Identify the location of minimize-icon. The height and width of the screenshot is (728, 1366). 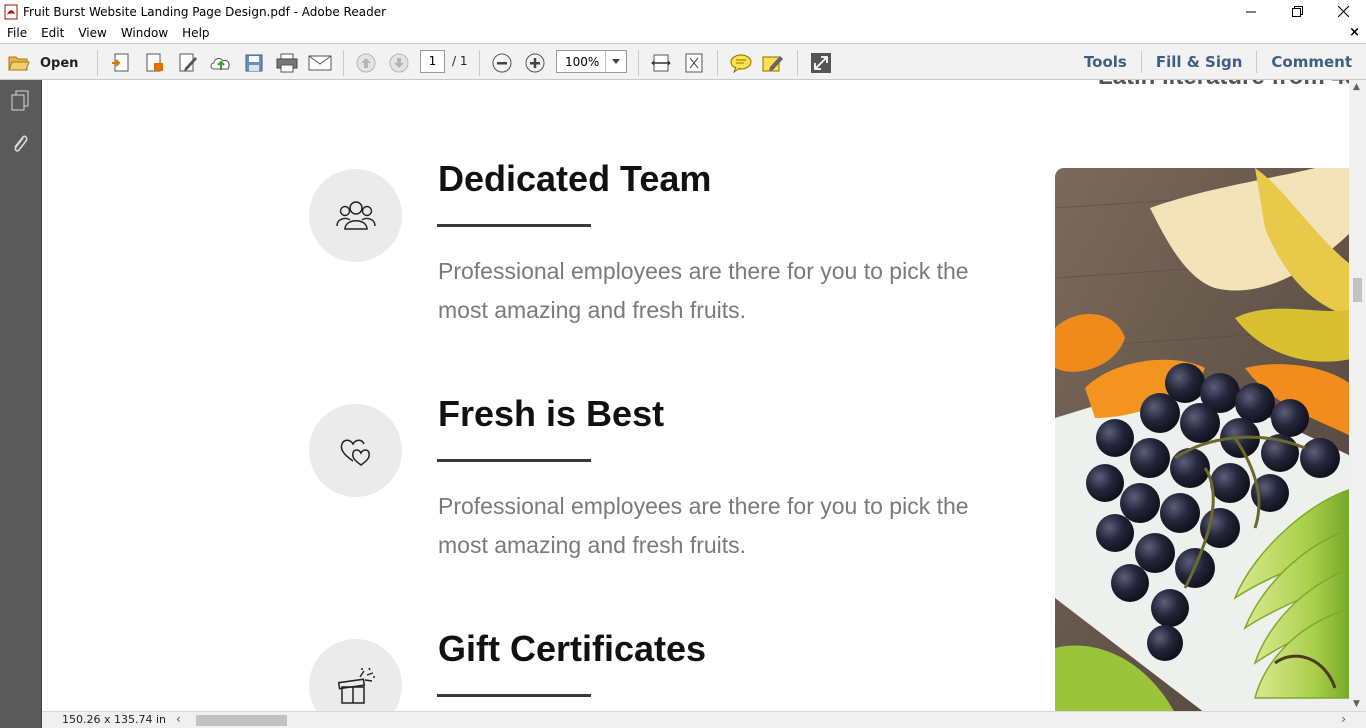
(1251, 11).